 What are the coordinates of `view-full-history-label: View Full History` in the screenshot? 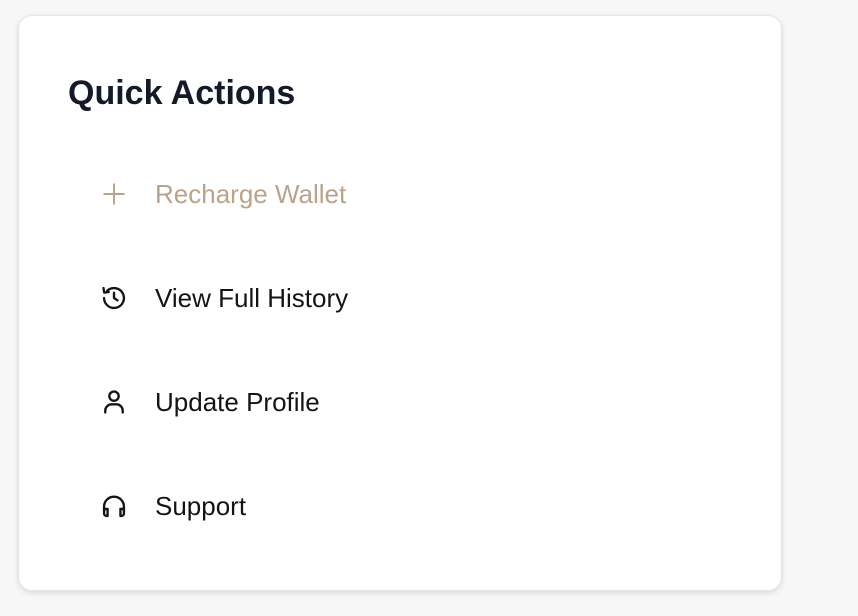 It's located at (252, 298).